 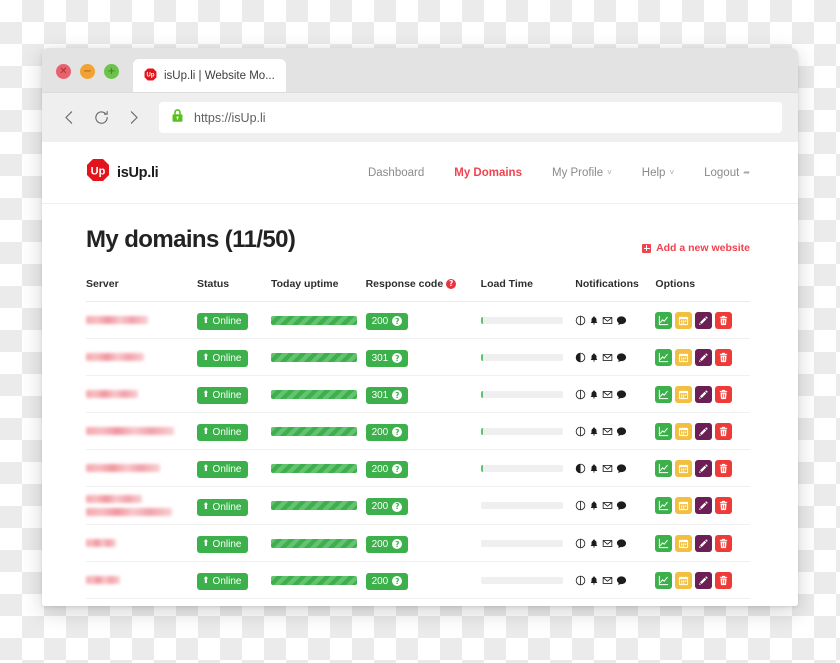 I want to click on load-time-bar, so click(x=521, y=357).